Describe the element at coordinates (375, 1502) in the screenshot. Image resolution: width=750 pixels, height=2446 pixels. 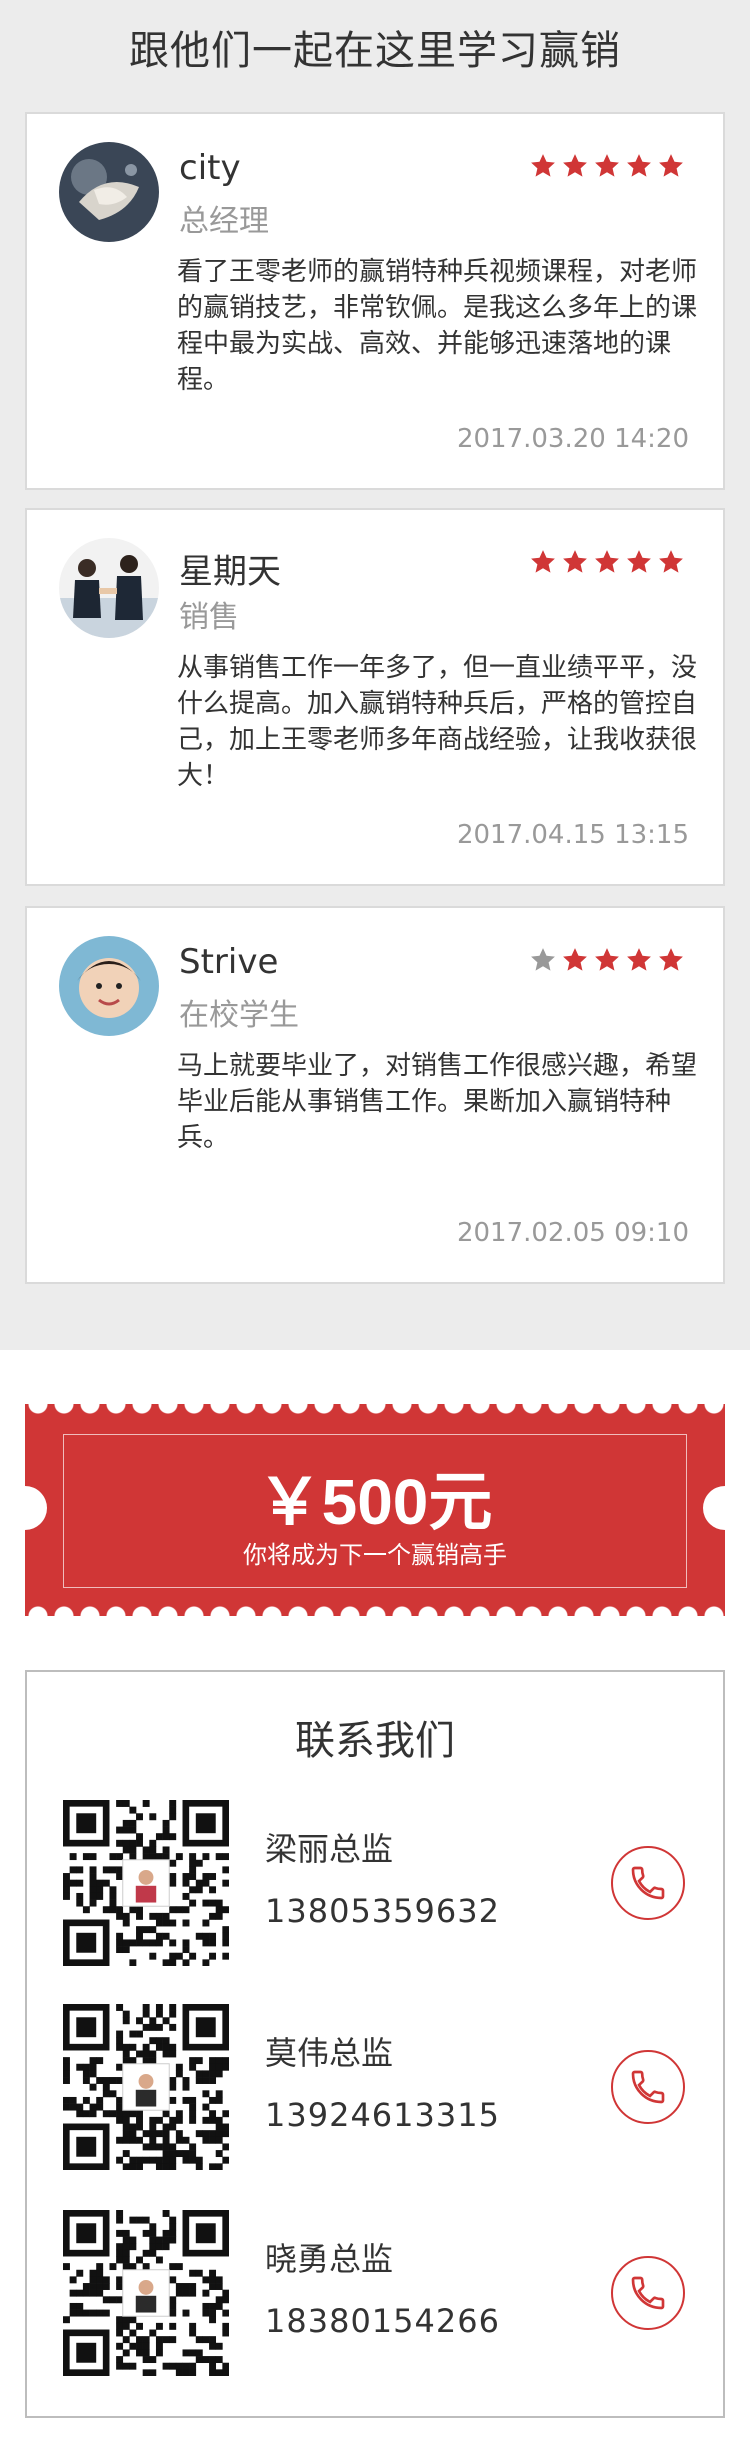
I see `coupon-amount: ￥500元` at that location.